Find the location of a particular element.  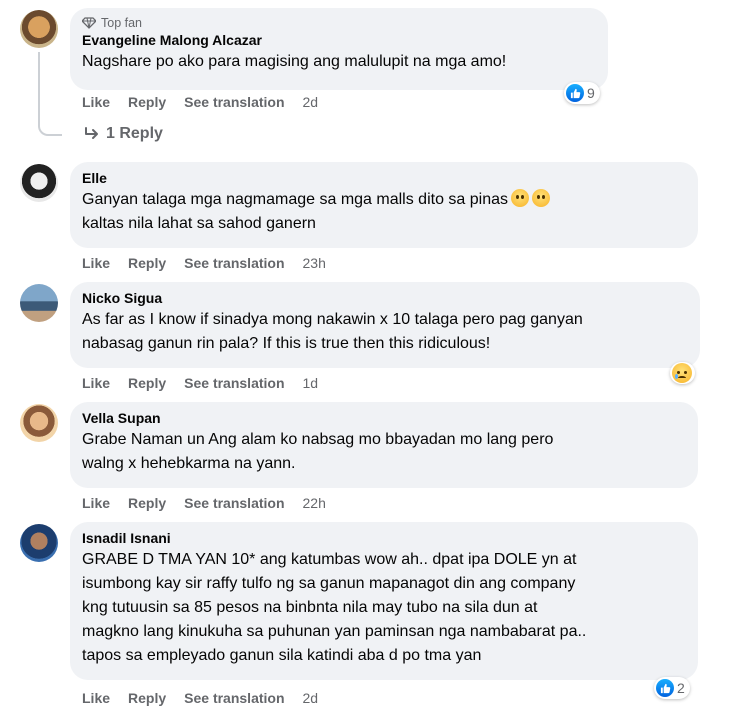

author-name: Elle is located at coordinates (384, 178).